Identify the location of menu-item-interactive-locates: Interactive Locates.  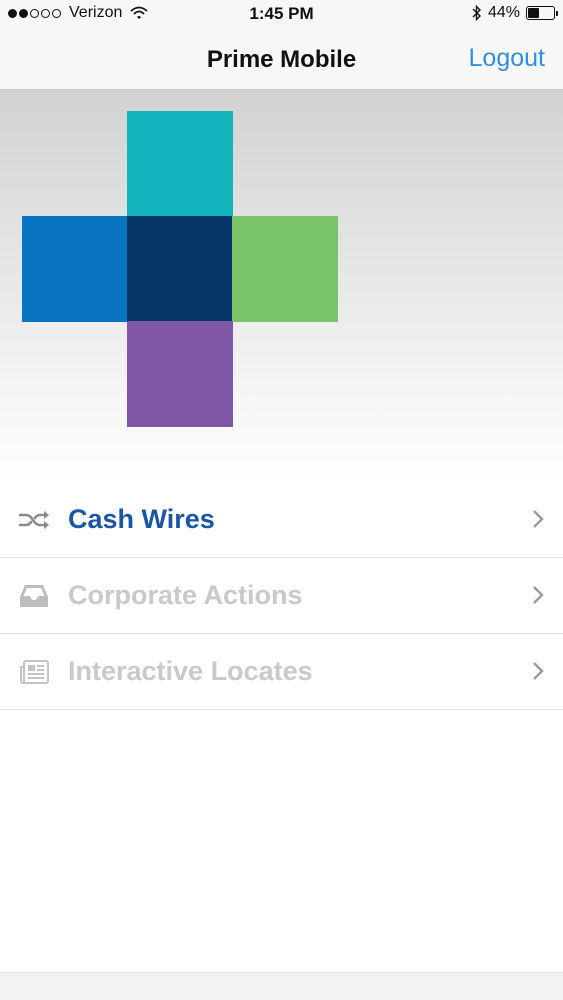
(281, 672).